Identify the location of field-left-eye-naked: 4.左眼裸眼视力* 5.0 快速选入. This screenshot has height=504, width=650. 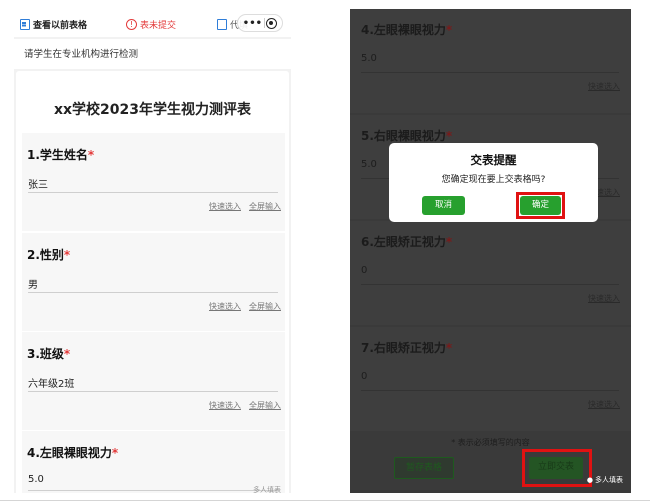
(490, 61).